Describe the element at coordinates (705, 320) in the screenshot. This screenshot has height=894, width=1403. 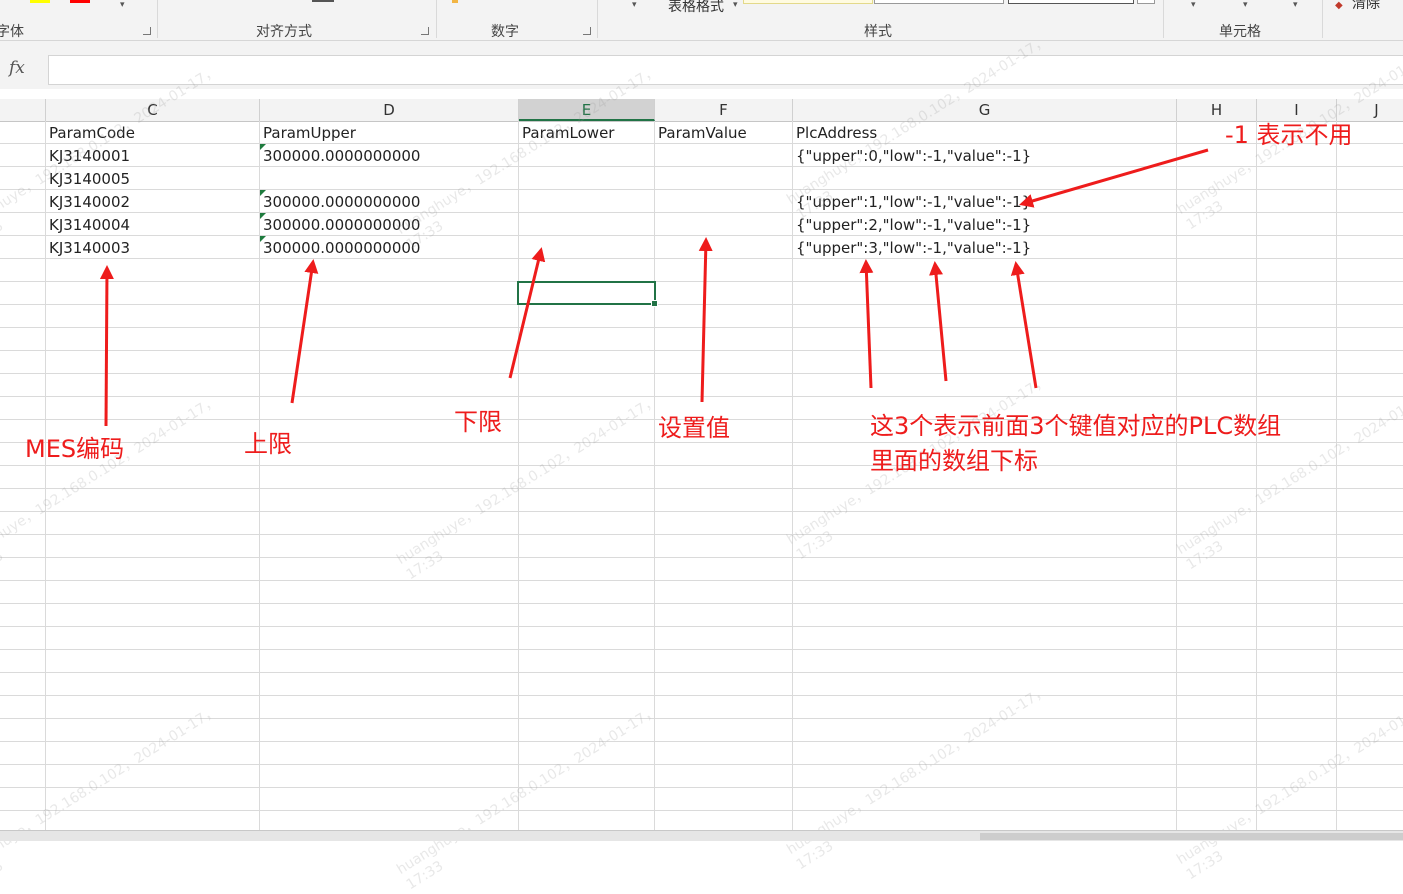
I see `arrow-set-value` at that location.